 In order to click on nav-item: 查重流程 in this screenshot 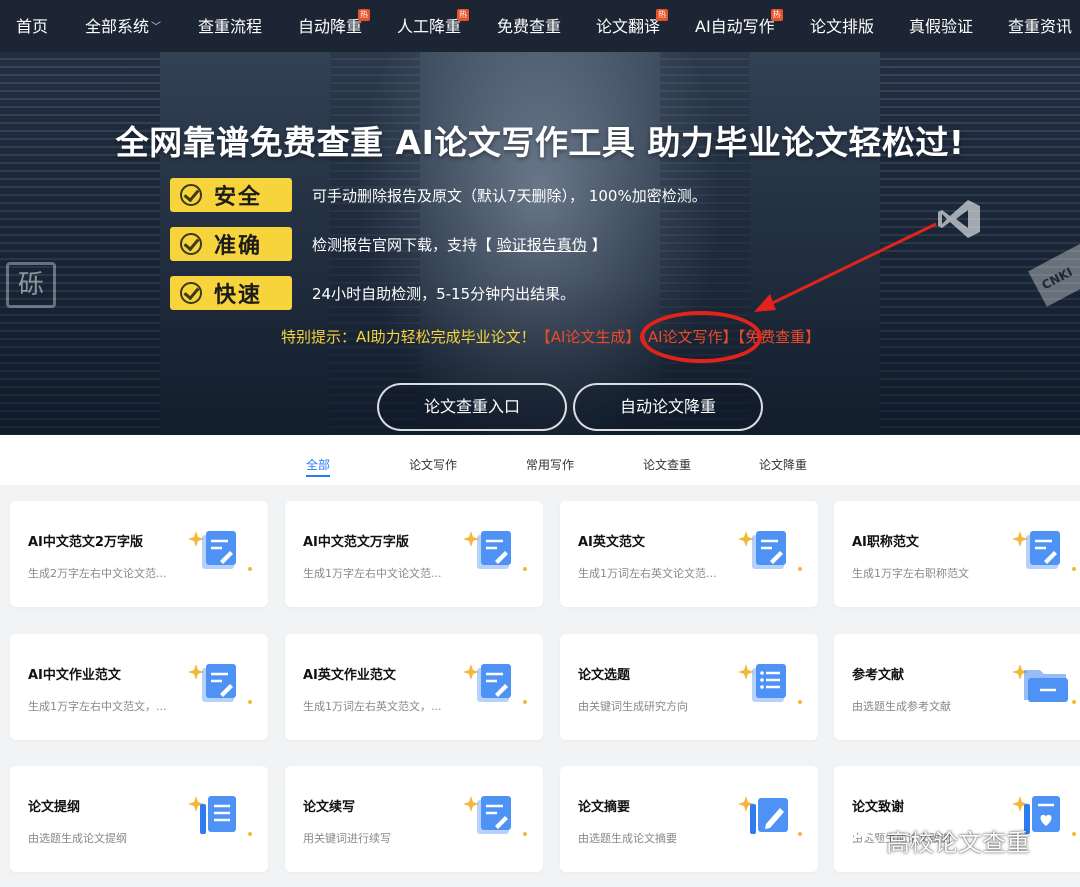, I will do `click(230, 26)`.